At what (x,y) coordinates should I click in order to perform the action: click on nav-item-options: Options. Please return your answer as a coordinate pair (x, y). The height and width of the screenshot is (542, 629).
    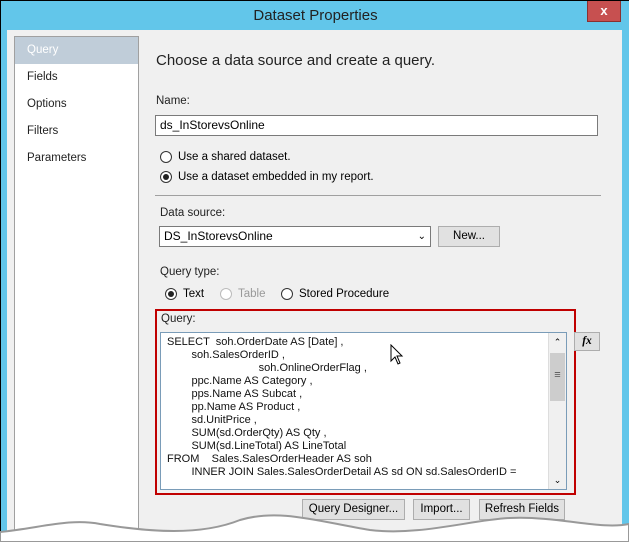
    Looking at the image, I should click on (76, 104).